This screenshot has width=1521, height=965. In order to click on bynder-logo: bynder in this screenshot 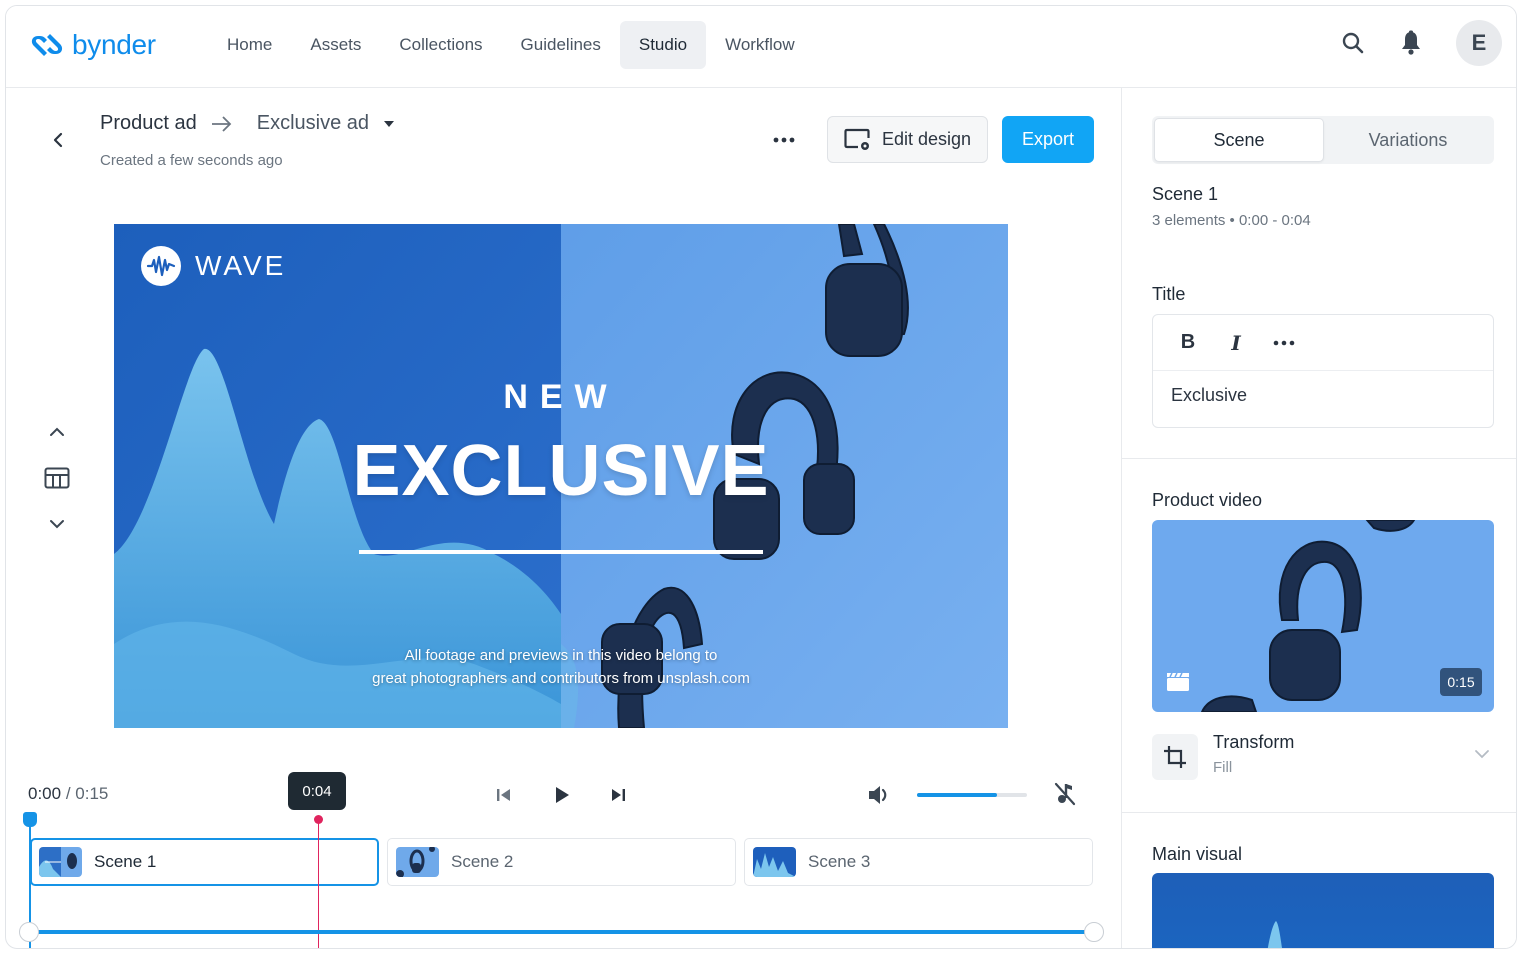, I will do `click(92, 45)`.